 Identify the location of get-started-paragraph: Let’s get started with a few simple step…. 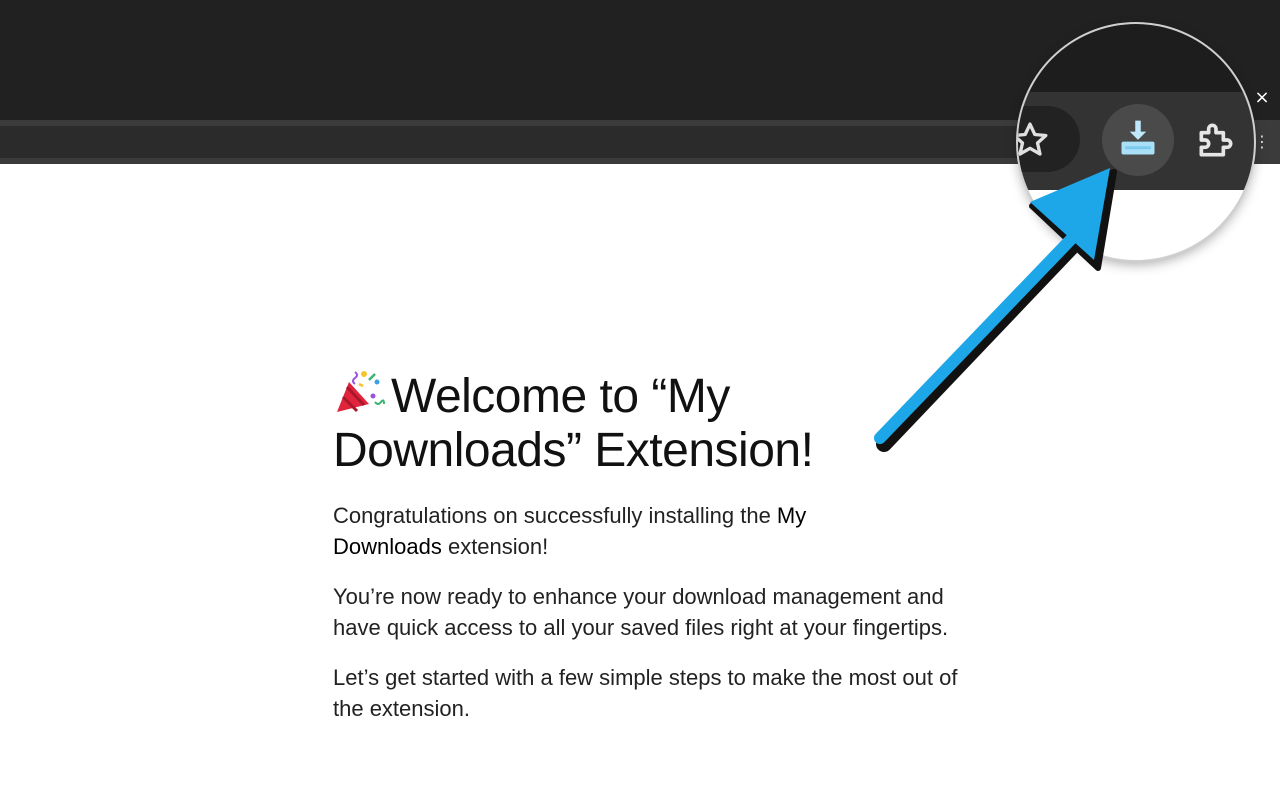
(645, 693).